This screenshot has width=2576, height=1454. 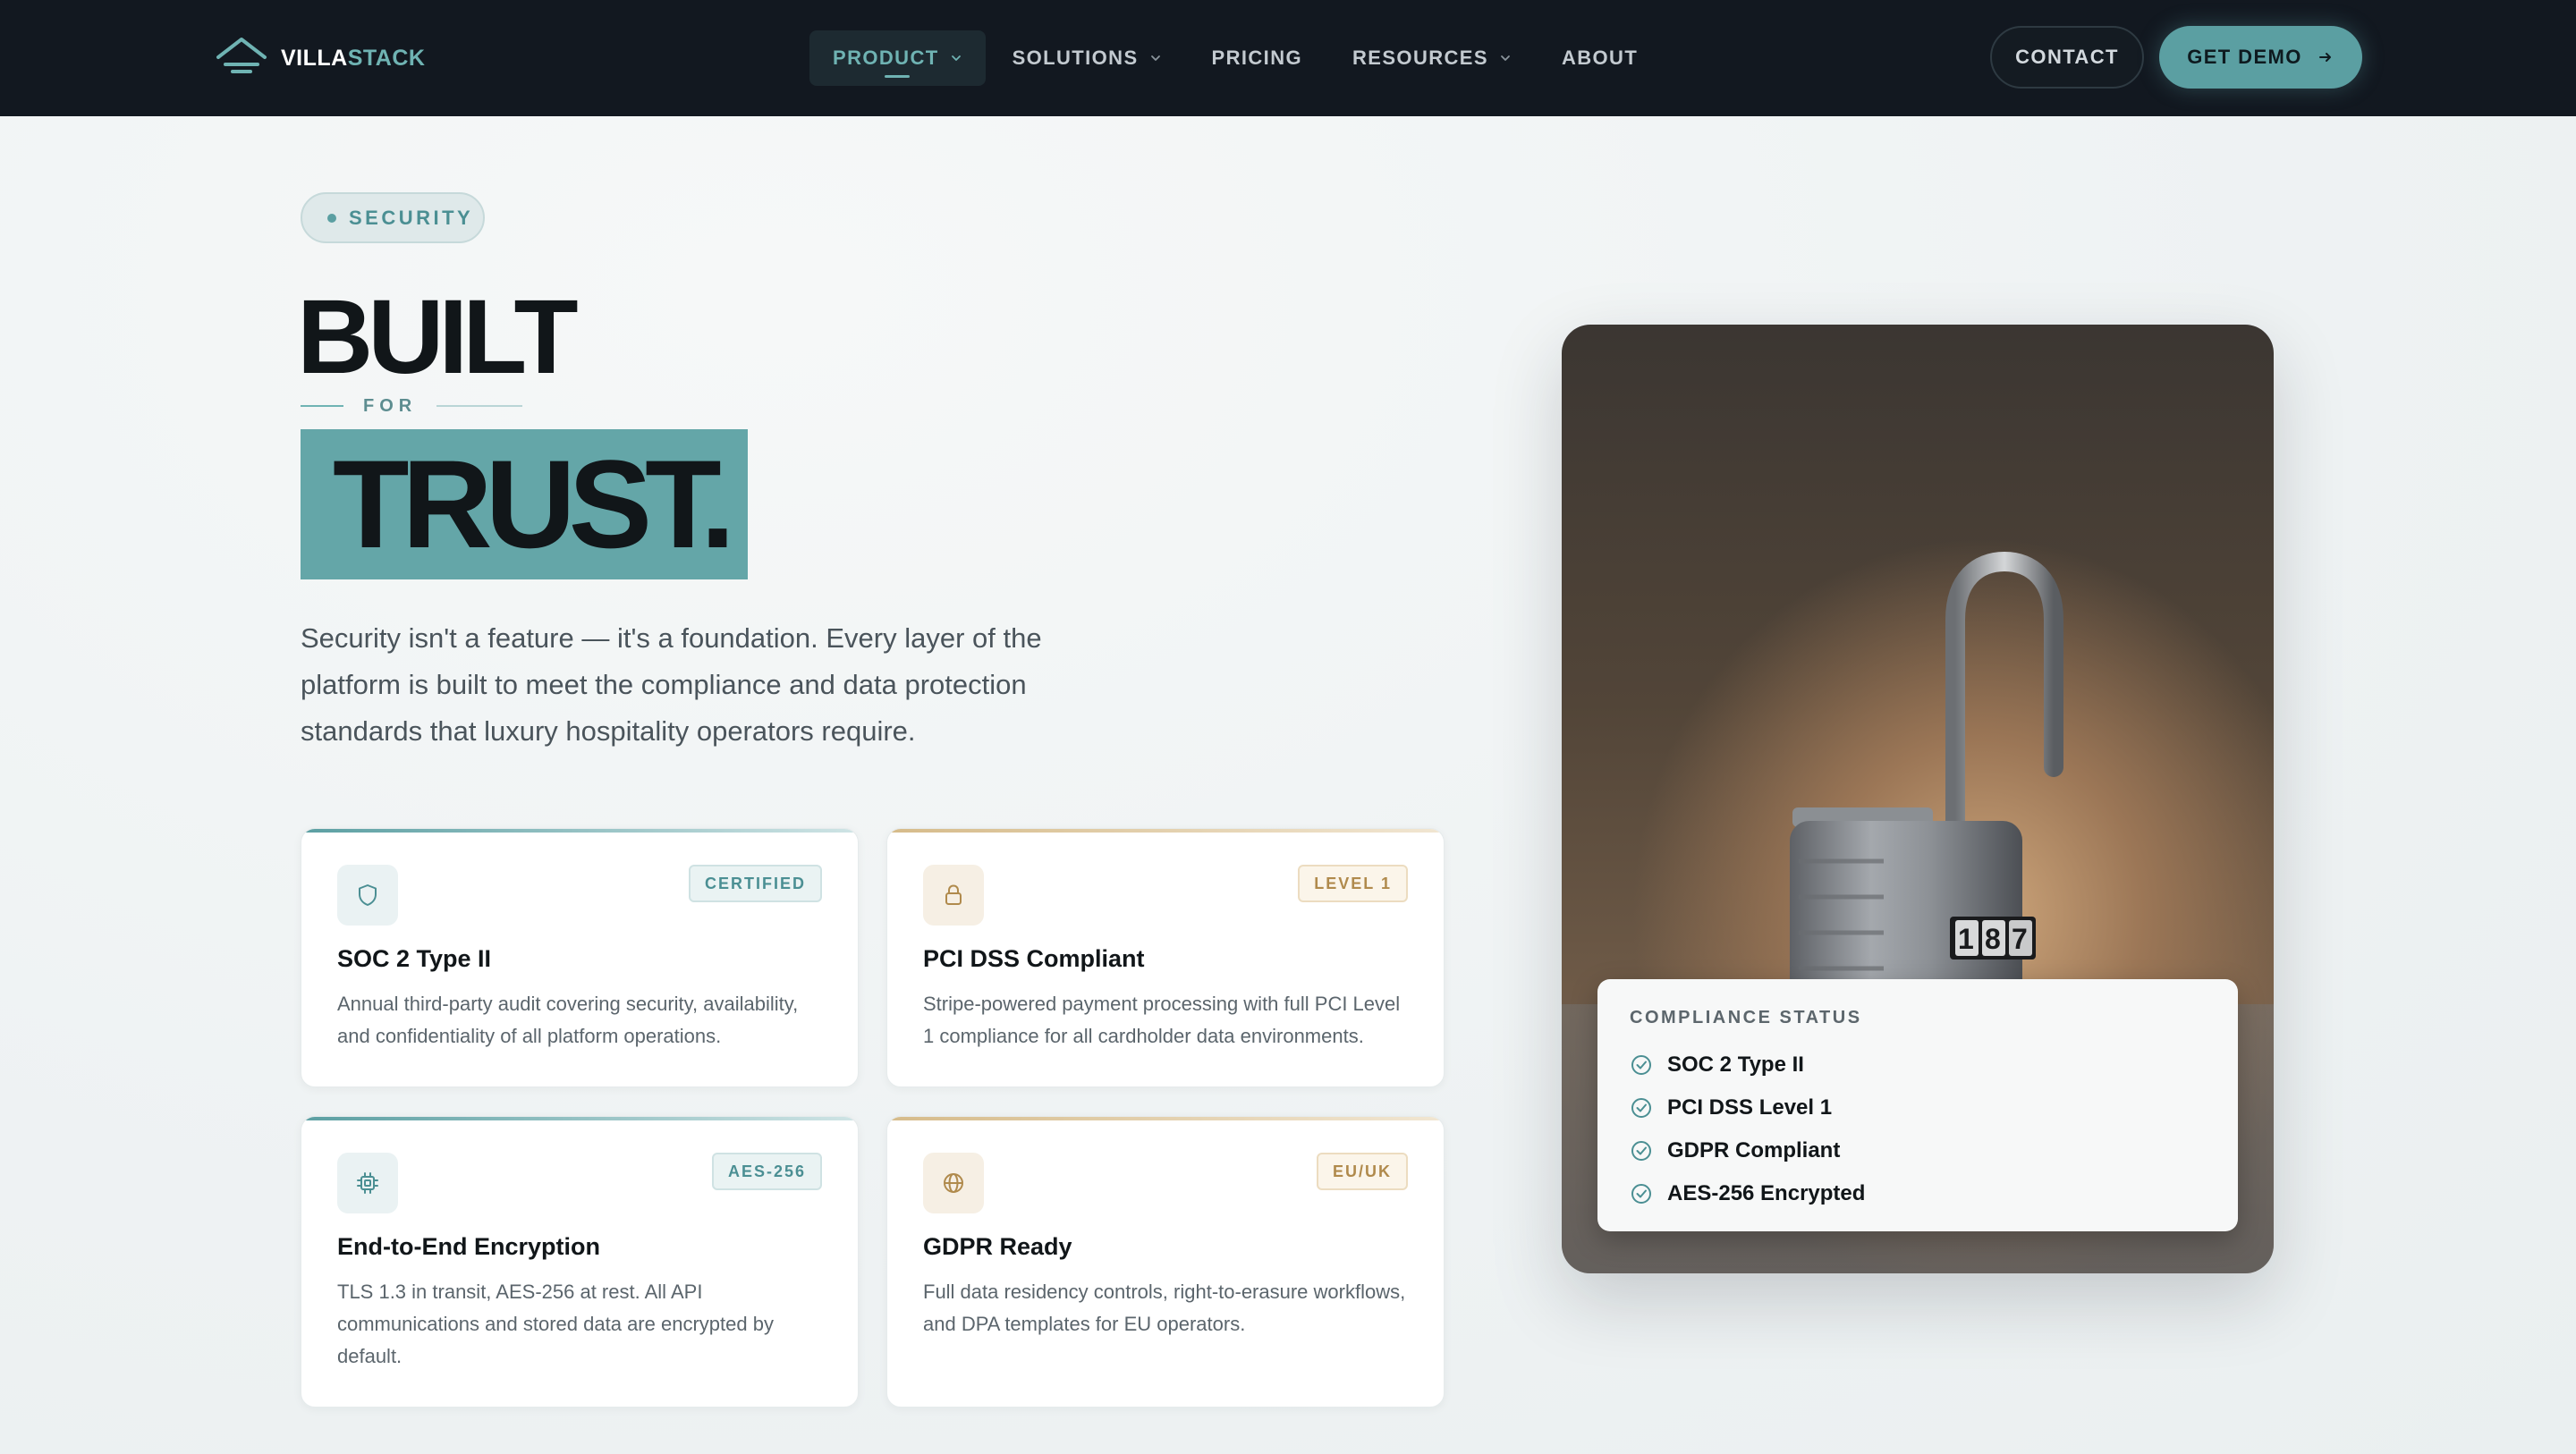 I want to click on status-badge: AES-256, so click(x=766, y=1172).